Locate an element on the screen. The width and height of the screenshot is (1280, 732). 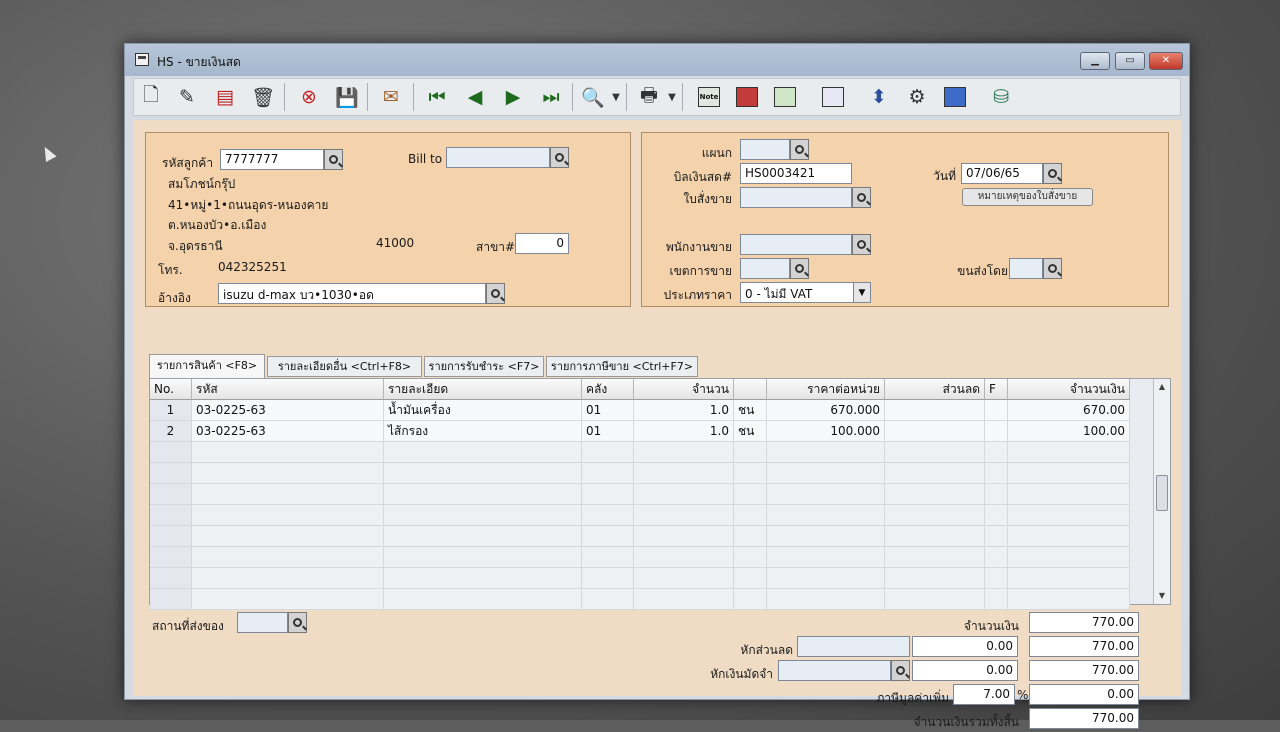
table-cell: 100.00 is located at coordinates (1069, 431).